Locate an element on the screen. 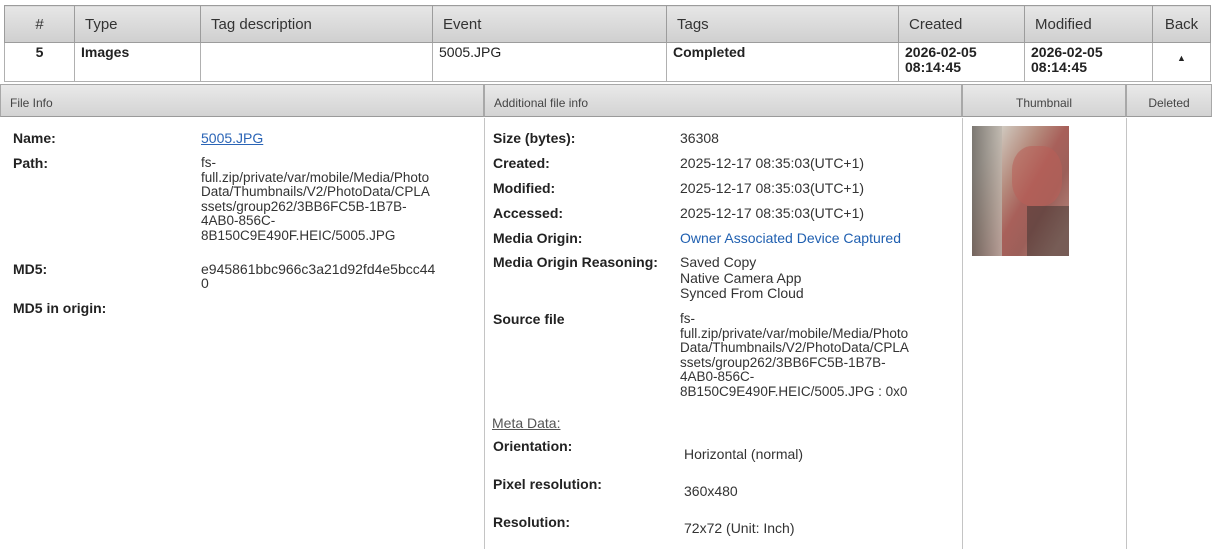  image-thumbnail is located at coordinates (1020, 191).